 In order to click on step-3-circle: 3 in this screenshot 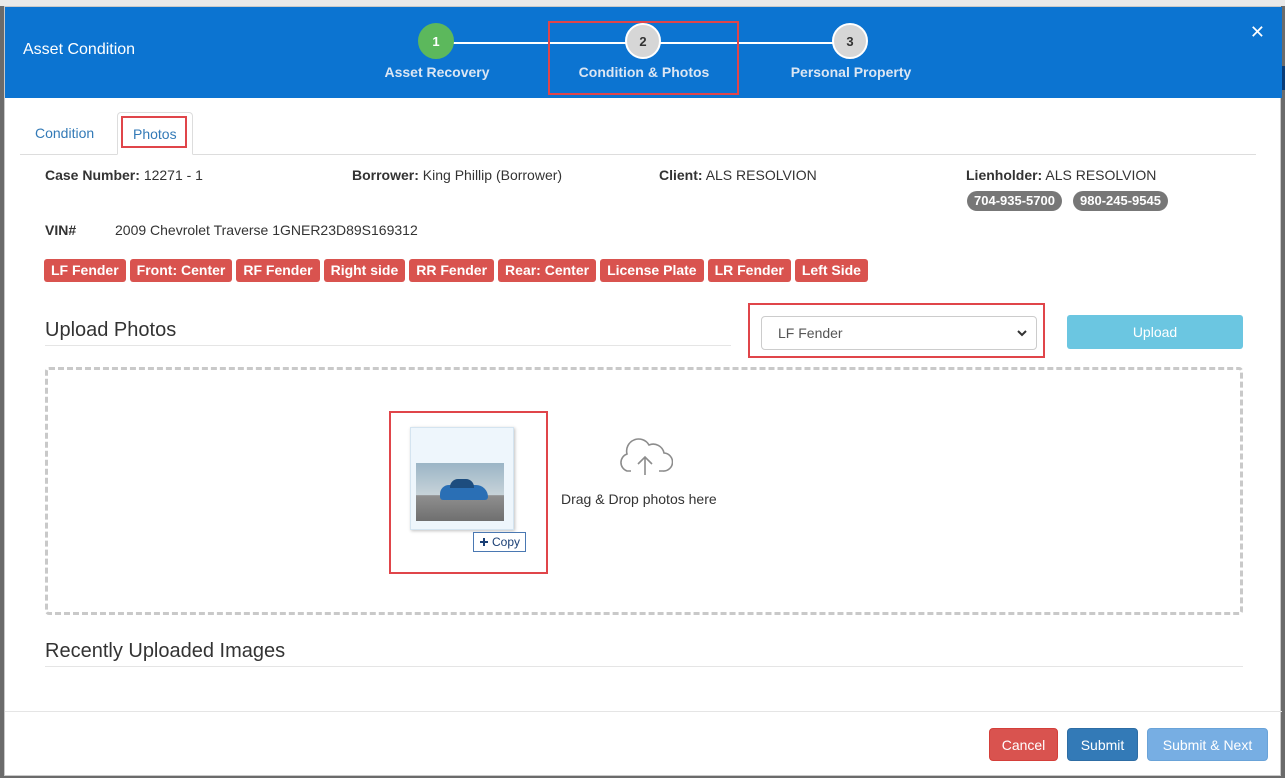, I will do `click(850, 41)`.